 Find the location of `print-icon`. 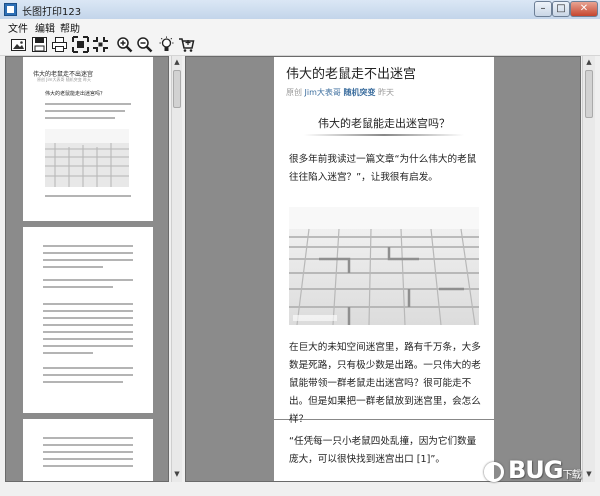

print-icon is located at coordinates (59, 44).